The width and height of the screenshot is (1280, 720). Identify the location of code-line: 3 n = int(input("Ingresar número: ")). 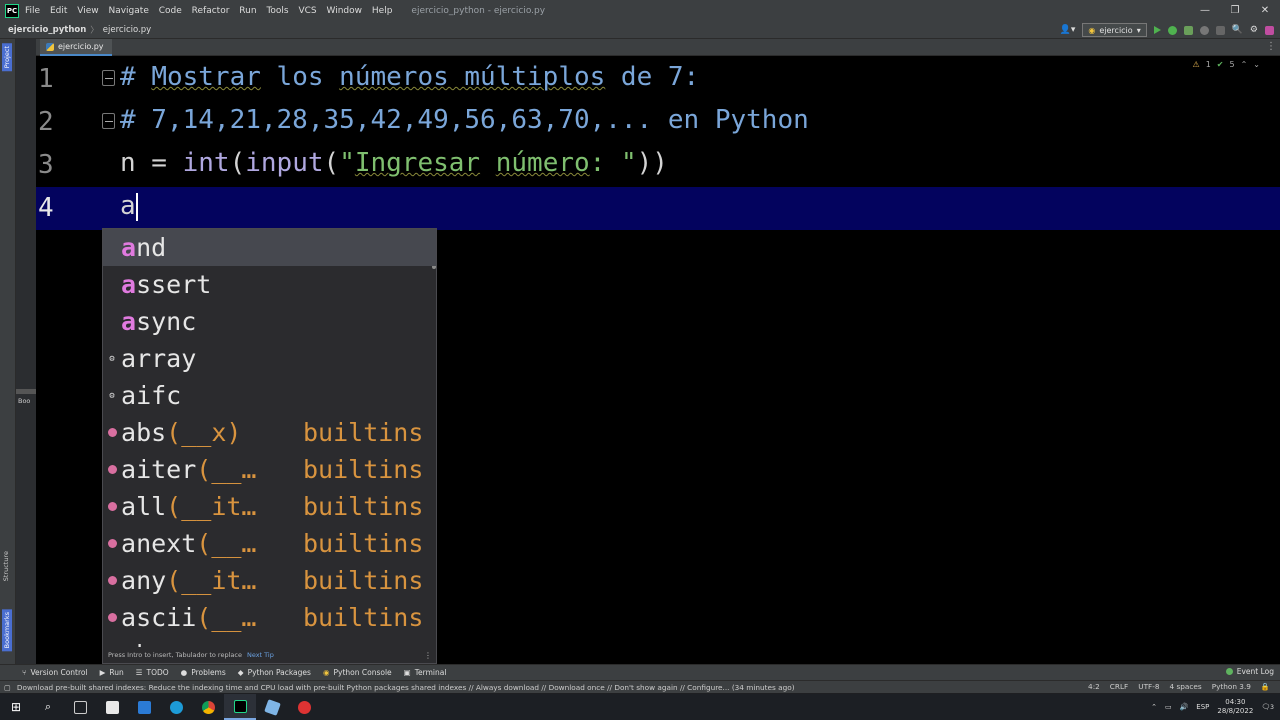
(658, 165).